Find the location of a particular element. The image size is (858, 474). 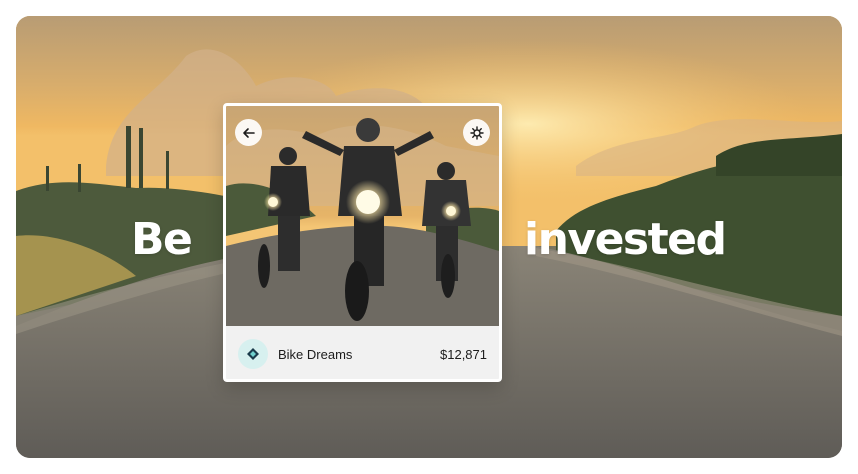

headline-right: invested is located at coordinates (625, 239).